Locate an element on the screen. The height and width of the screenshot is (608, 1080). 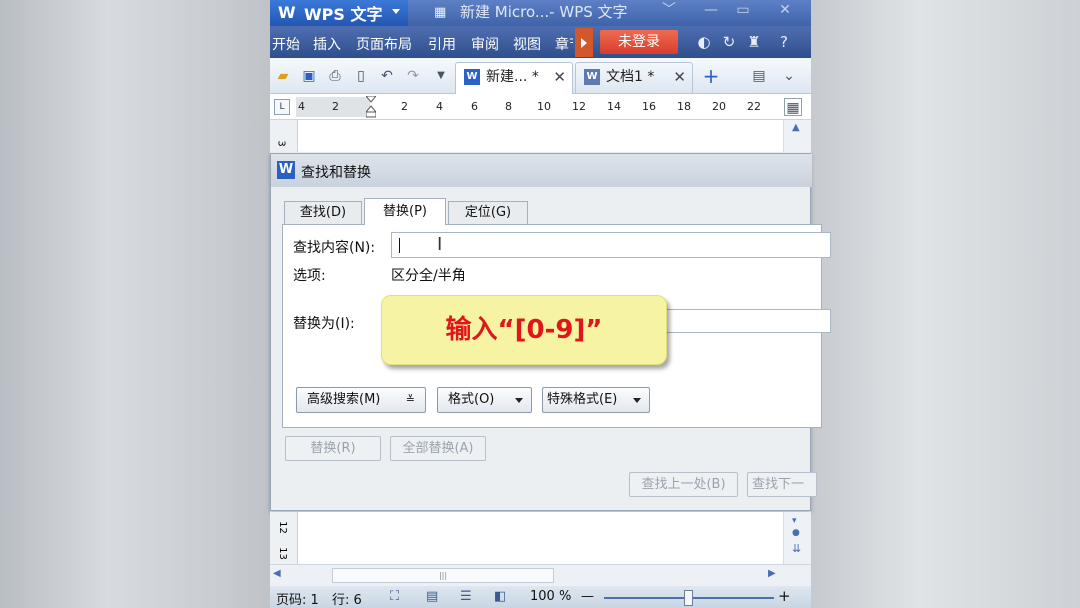
tab-modified-mark: * is located at coordinates (651, 77).